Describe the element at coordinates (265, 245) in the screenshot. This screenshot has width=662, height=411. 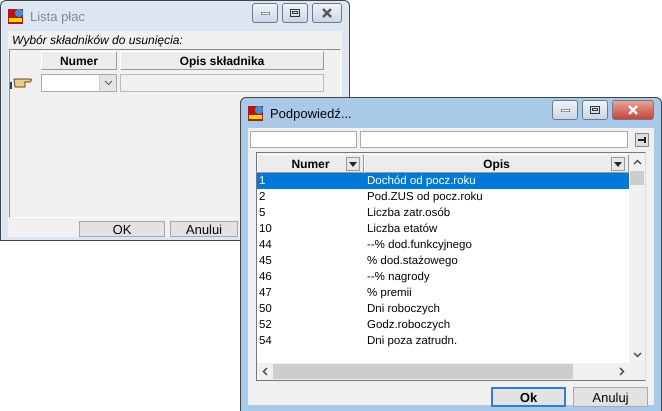
I see `number-cell-text: 44` at that location.